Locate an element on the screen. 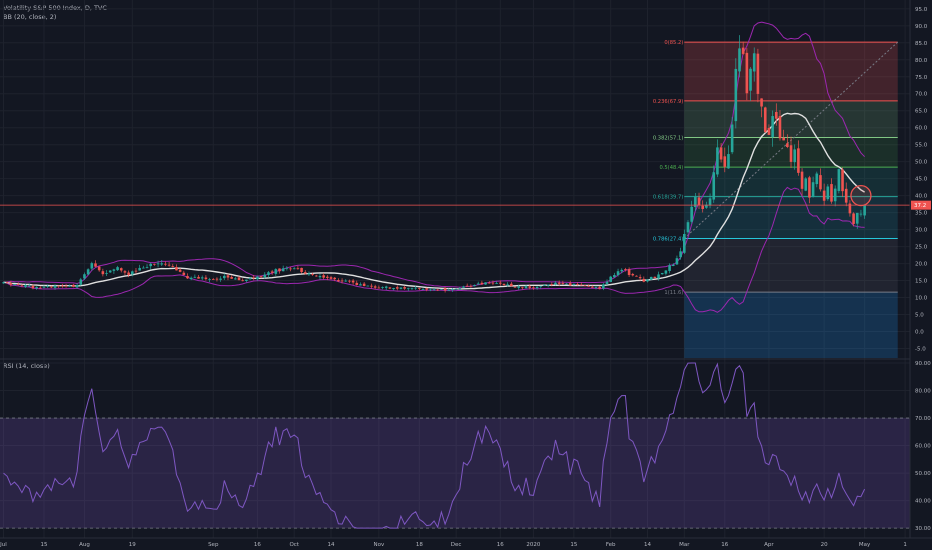  time-axis-tick: May is located at coordinates (865, 545).